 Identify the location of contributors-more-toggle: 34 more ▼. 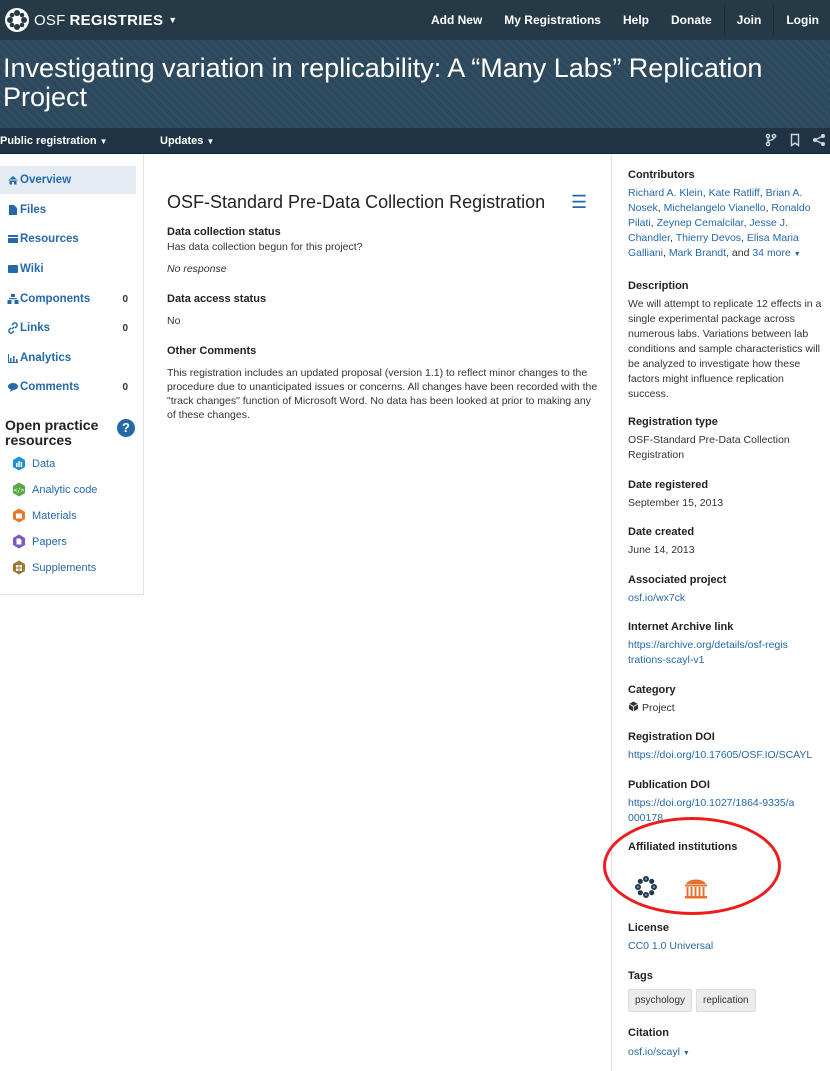
(776, 253).